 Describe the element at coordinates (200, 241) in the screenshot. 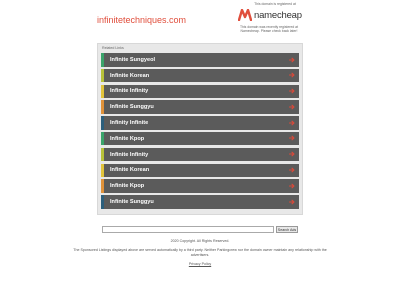

I see `copyright-text: 2020 Copyright. All Rights Reserved.` at that location.